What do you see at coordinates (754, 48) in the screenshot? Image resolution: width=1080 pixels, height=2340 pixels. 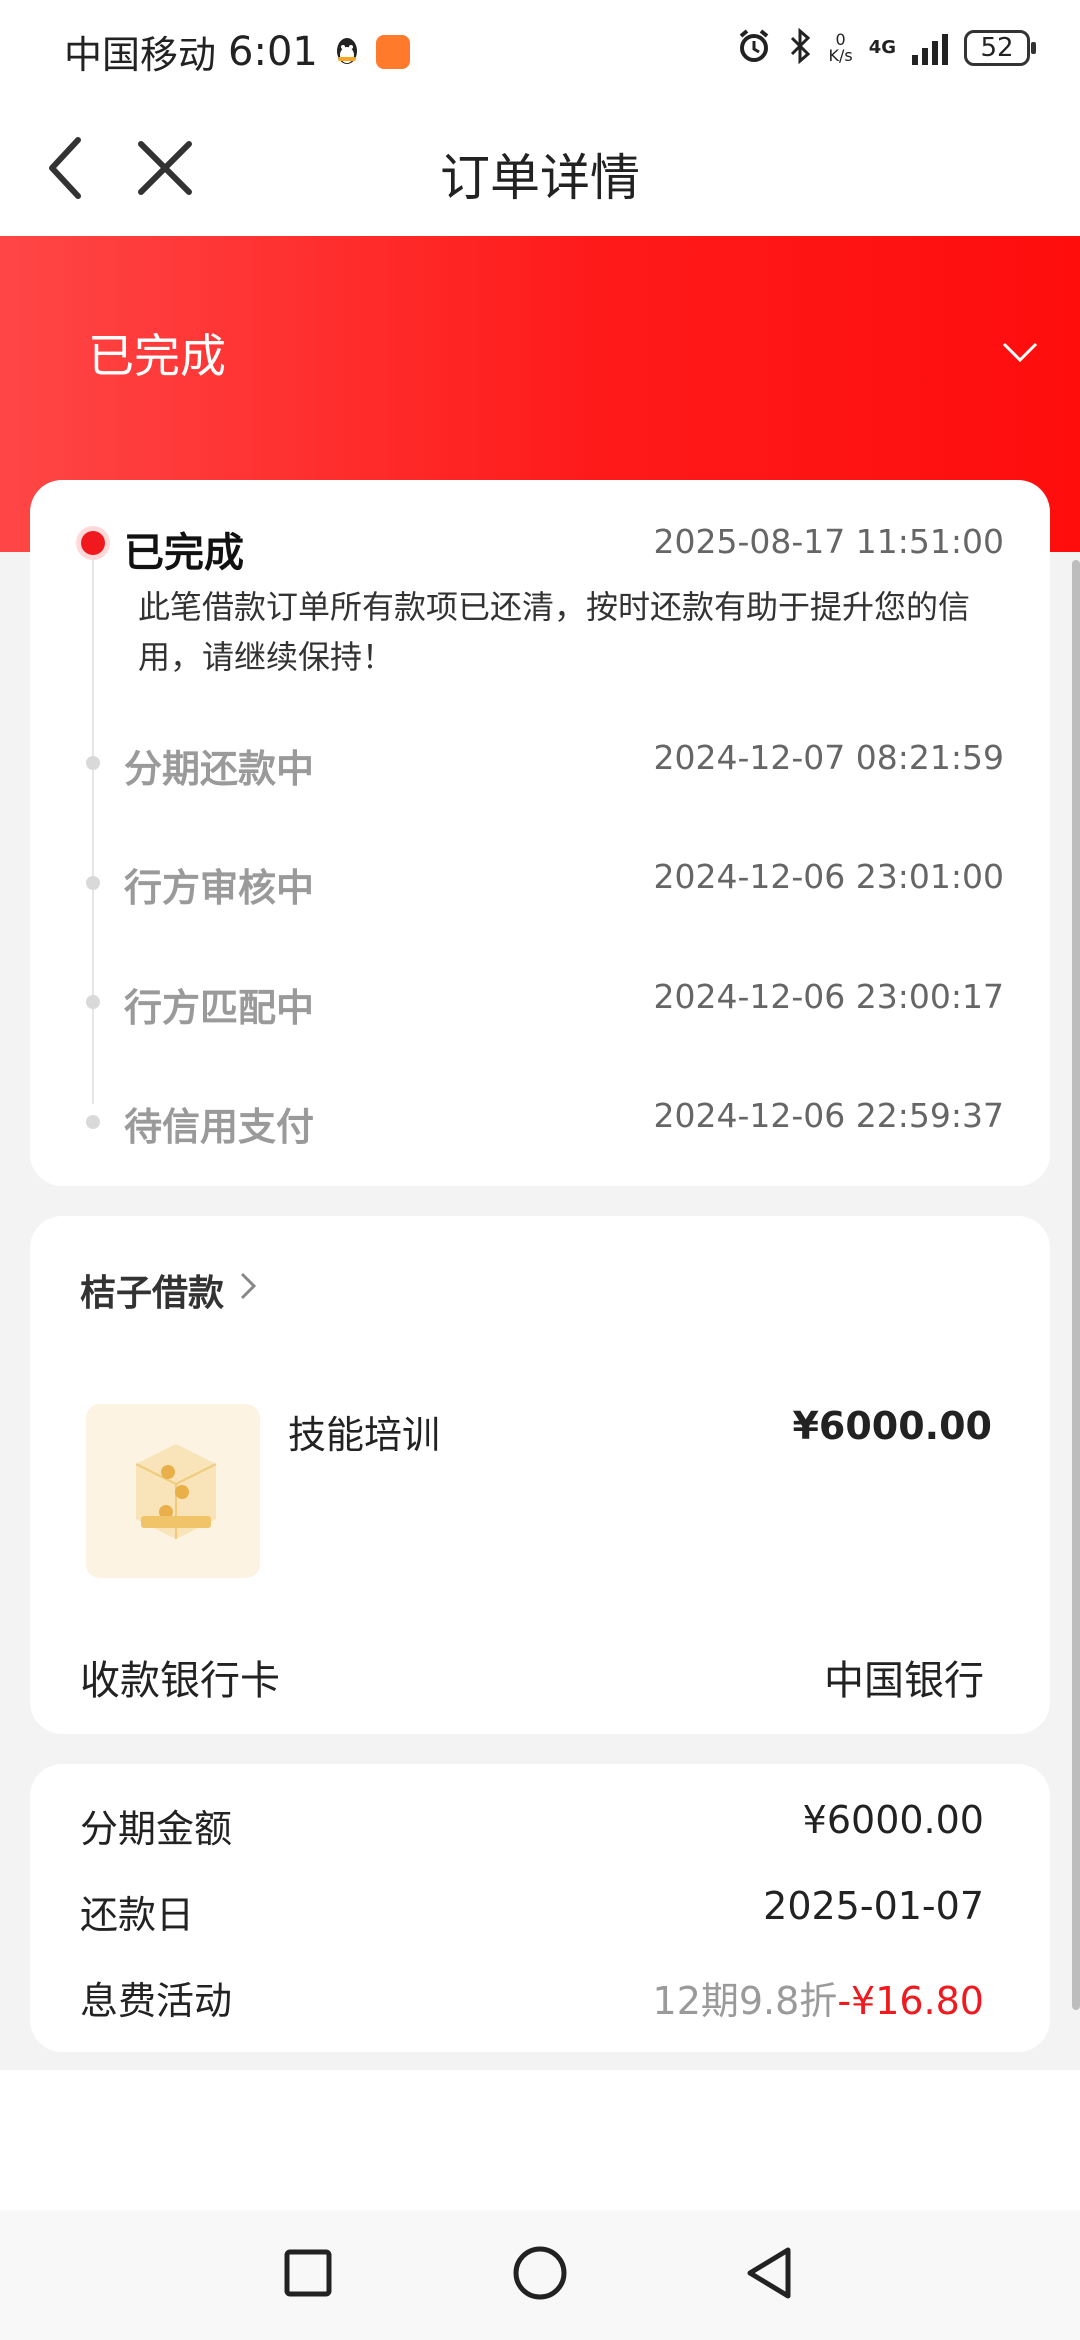 I see `alarm-icon` at bounding box center [754, 48].